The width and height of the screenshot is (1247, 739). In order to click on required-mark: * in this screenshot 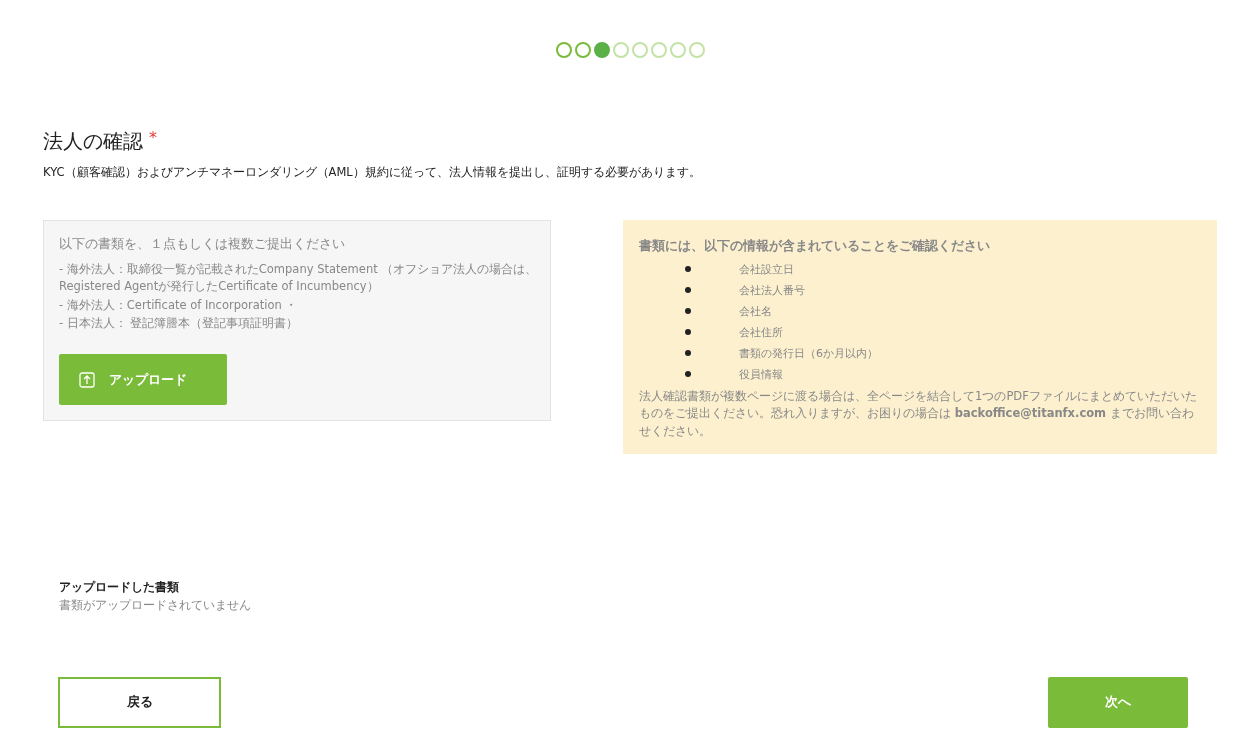, I will do `click(153, 137)`.